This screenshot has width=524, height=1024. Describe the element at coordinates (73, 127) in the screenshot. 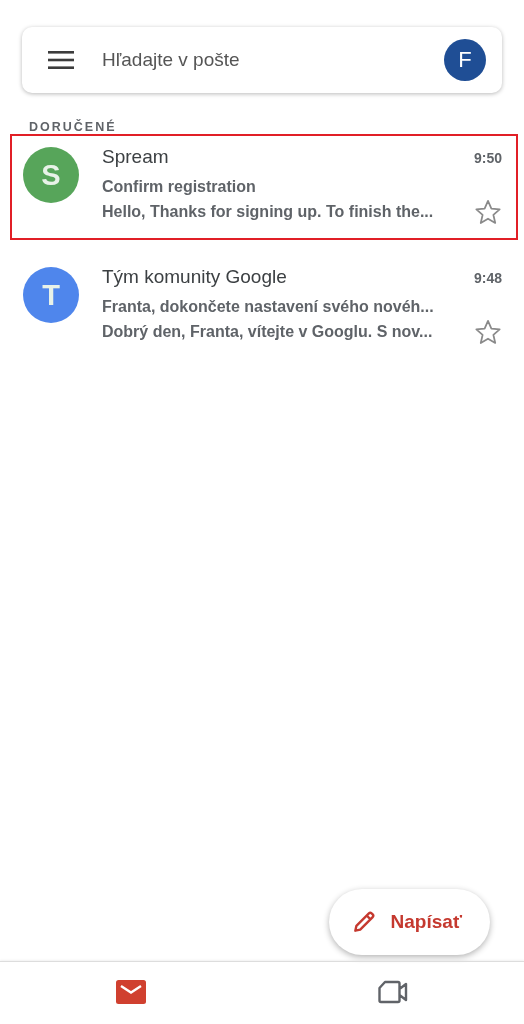

I see `section-label: DORUČENÉ` at that location.